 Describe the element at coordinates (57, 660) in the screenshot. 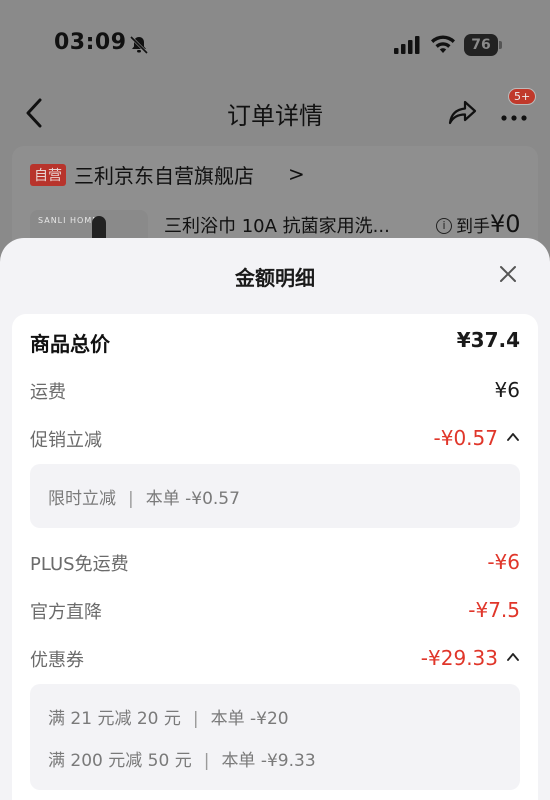

I see `row-label: 优惠券` at that location.